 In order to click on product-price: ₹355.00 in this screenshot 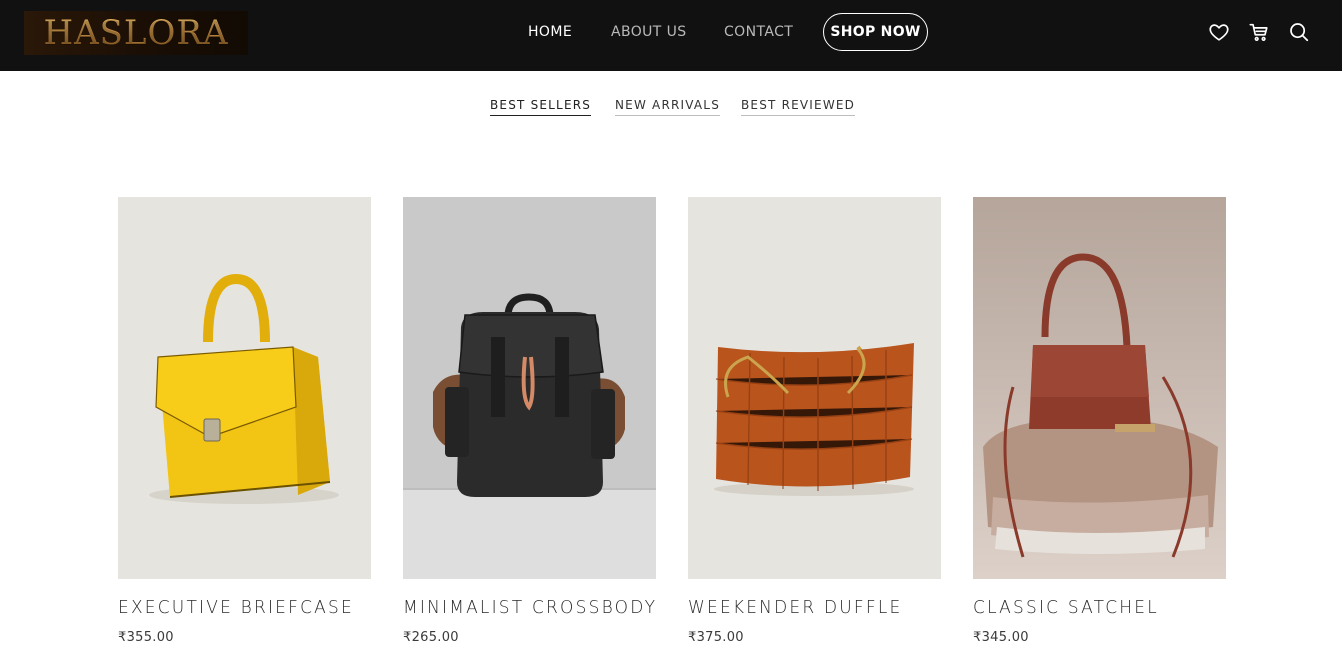, I will do `click(146, 637)`.